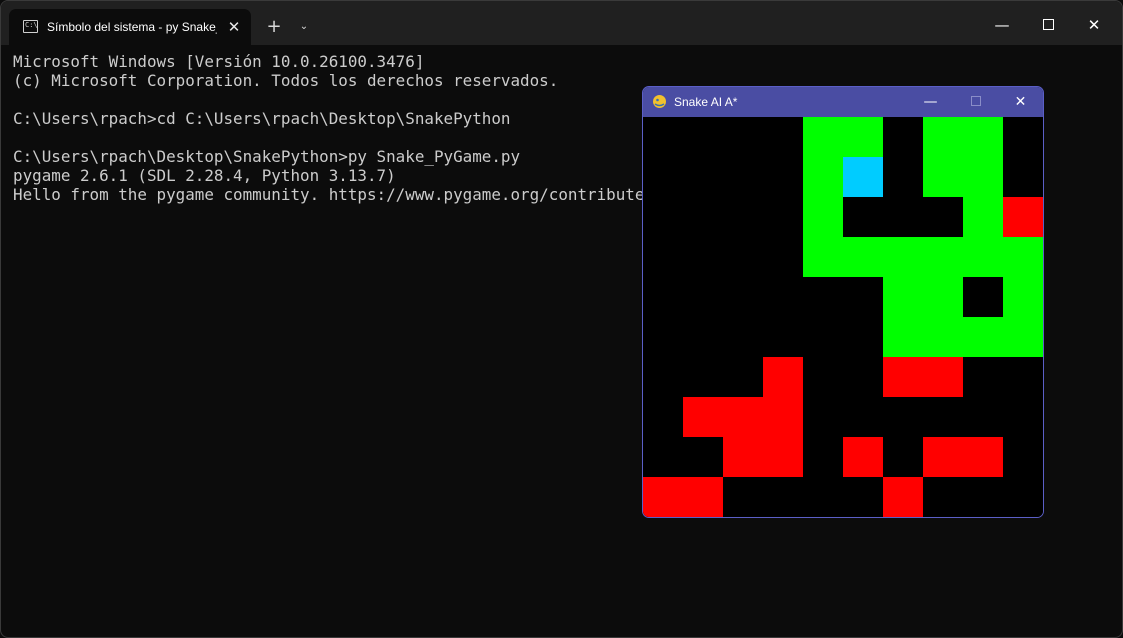 This screenshot has width=1123, height=638. I want to click on close-tab-icon: ✕, so click(234, 27).